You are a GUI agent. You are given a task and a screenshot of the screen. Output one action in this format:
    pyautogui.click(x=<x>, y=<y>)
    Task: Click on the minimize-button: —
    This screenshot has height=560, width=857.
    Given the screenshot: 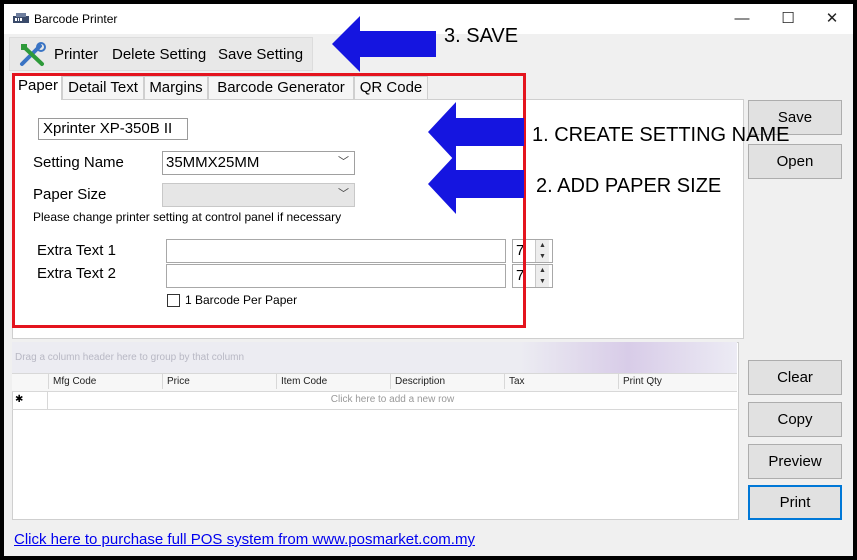 What is the action you would take?
    pyautogui.click(x=742, y=19)
    